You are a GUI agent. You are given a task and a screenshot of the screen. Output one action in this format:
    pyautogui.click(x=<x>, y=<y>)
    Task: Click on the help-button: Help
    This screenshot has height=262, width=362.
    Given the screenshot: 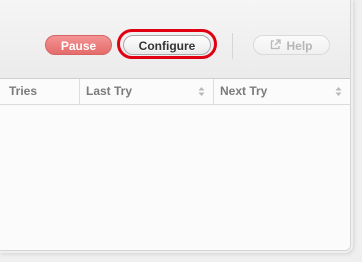 What is the action you would take?
    pyautogui.click(x=291, y=45)
    